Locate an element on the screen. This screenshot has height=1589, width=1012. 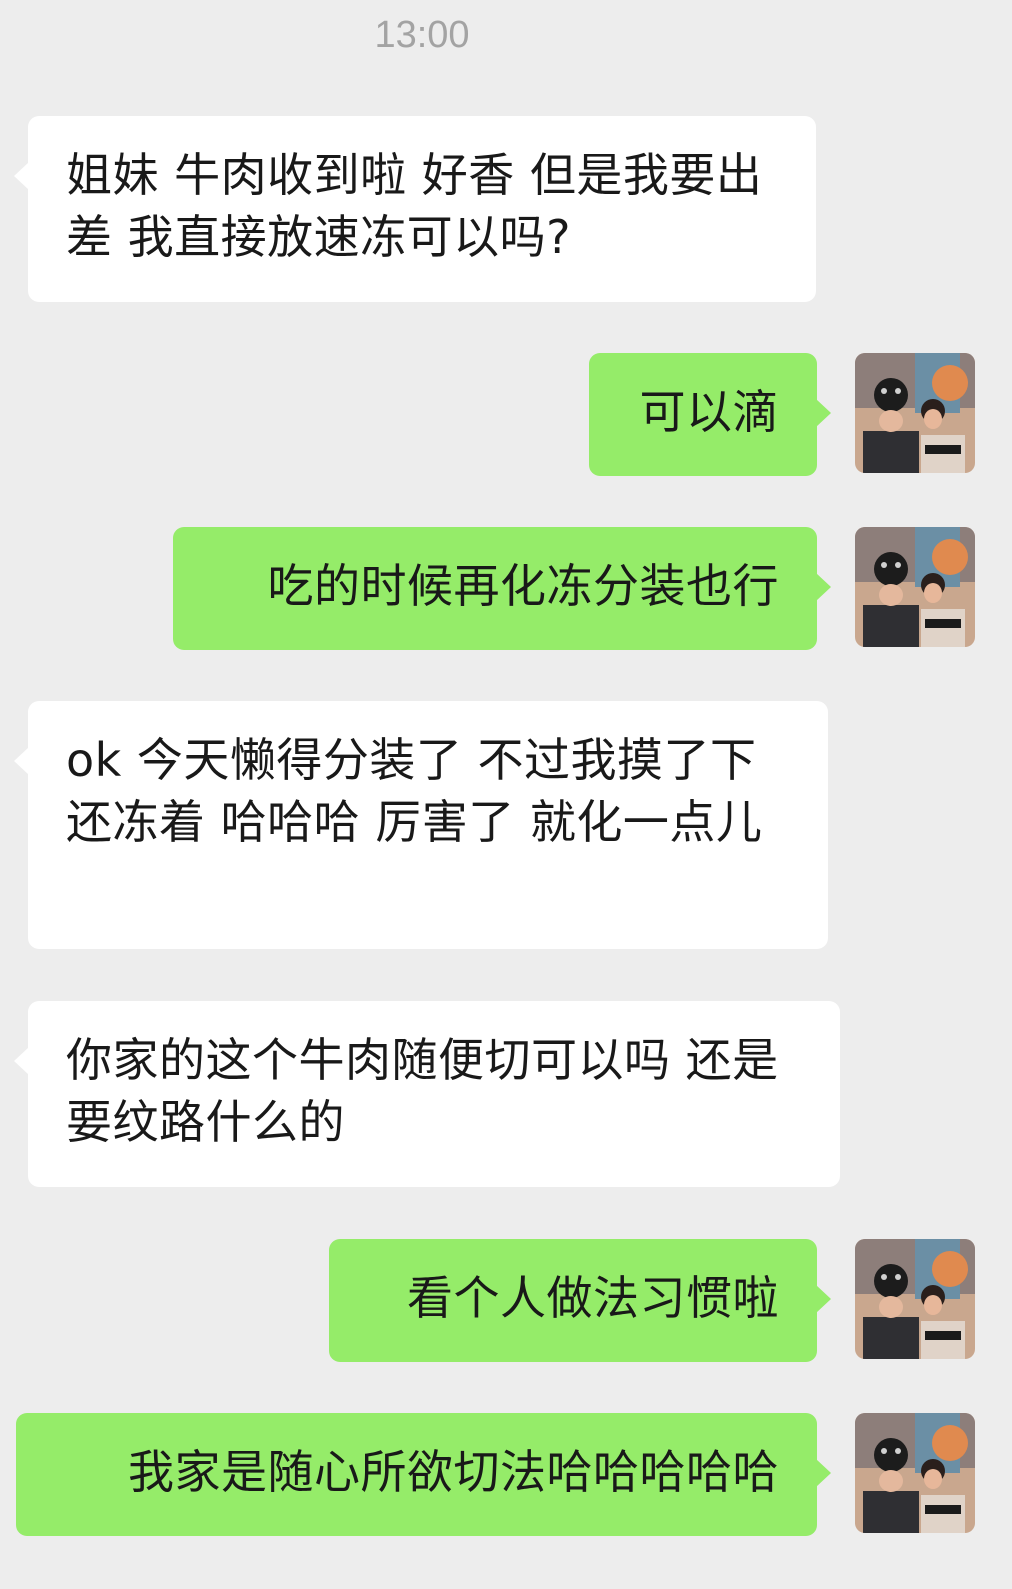
message-text: ok 今天懒得分装了 不过我摸了下 还冻着 哈哈哈 厉害了 就化一点儿 is located at coordinates (414, 791).